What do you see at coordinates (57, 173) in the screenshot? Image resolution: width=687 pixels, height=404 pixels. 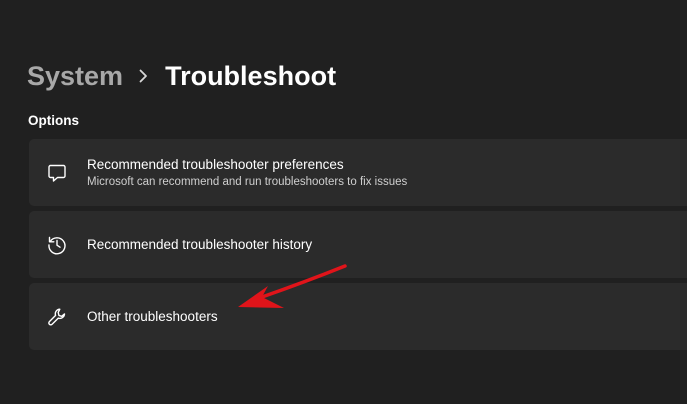 I see `chat-bubble-icon` at bounding box center [57, 173].